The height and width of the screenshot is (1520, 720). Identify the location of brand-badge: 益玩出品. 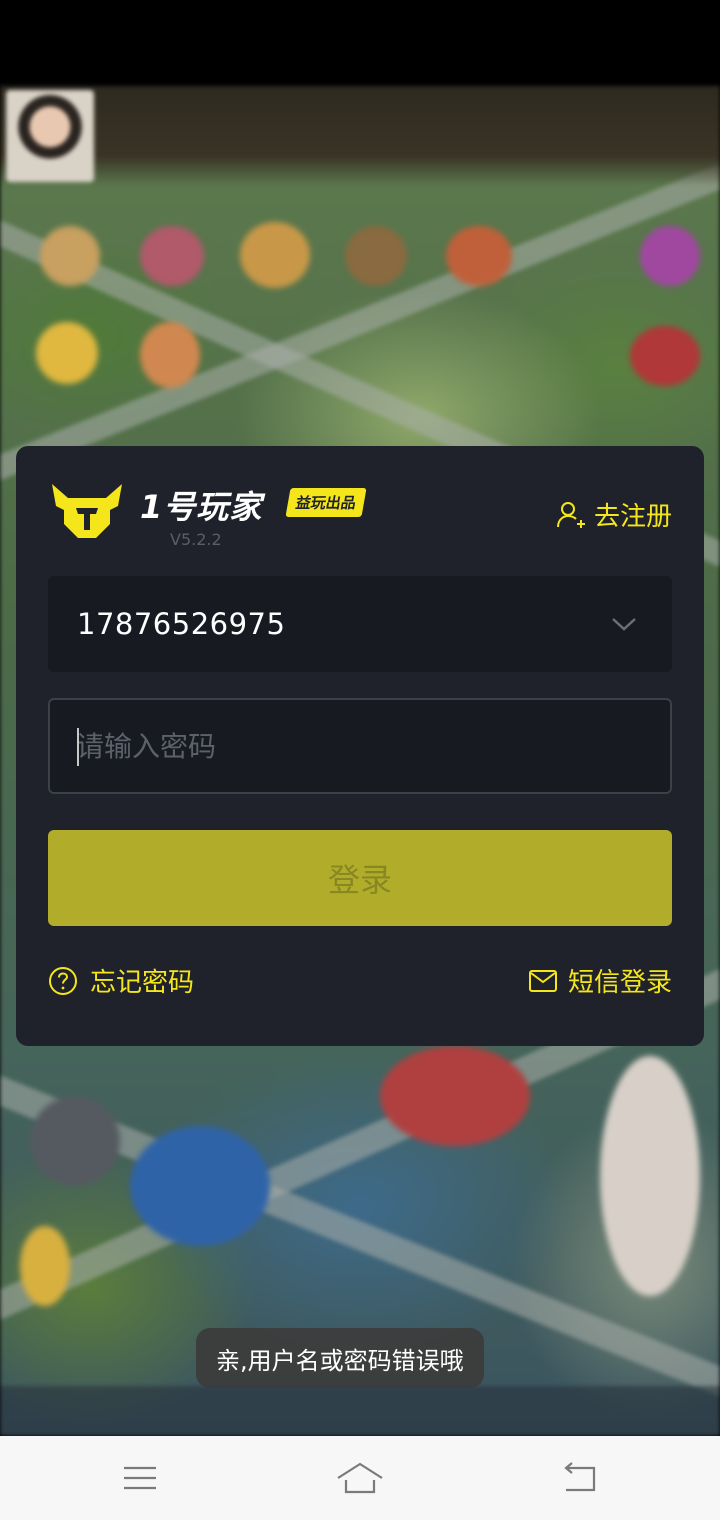
(326, 502).